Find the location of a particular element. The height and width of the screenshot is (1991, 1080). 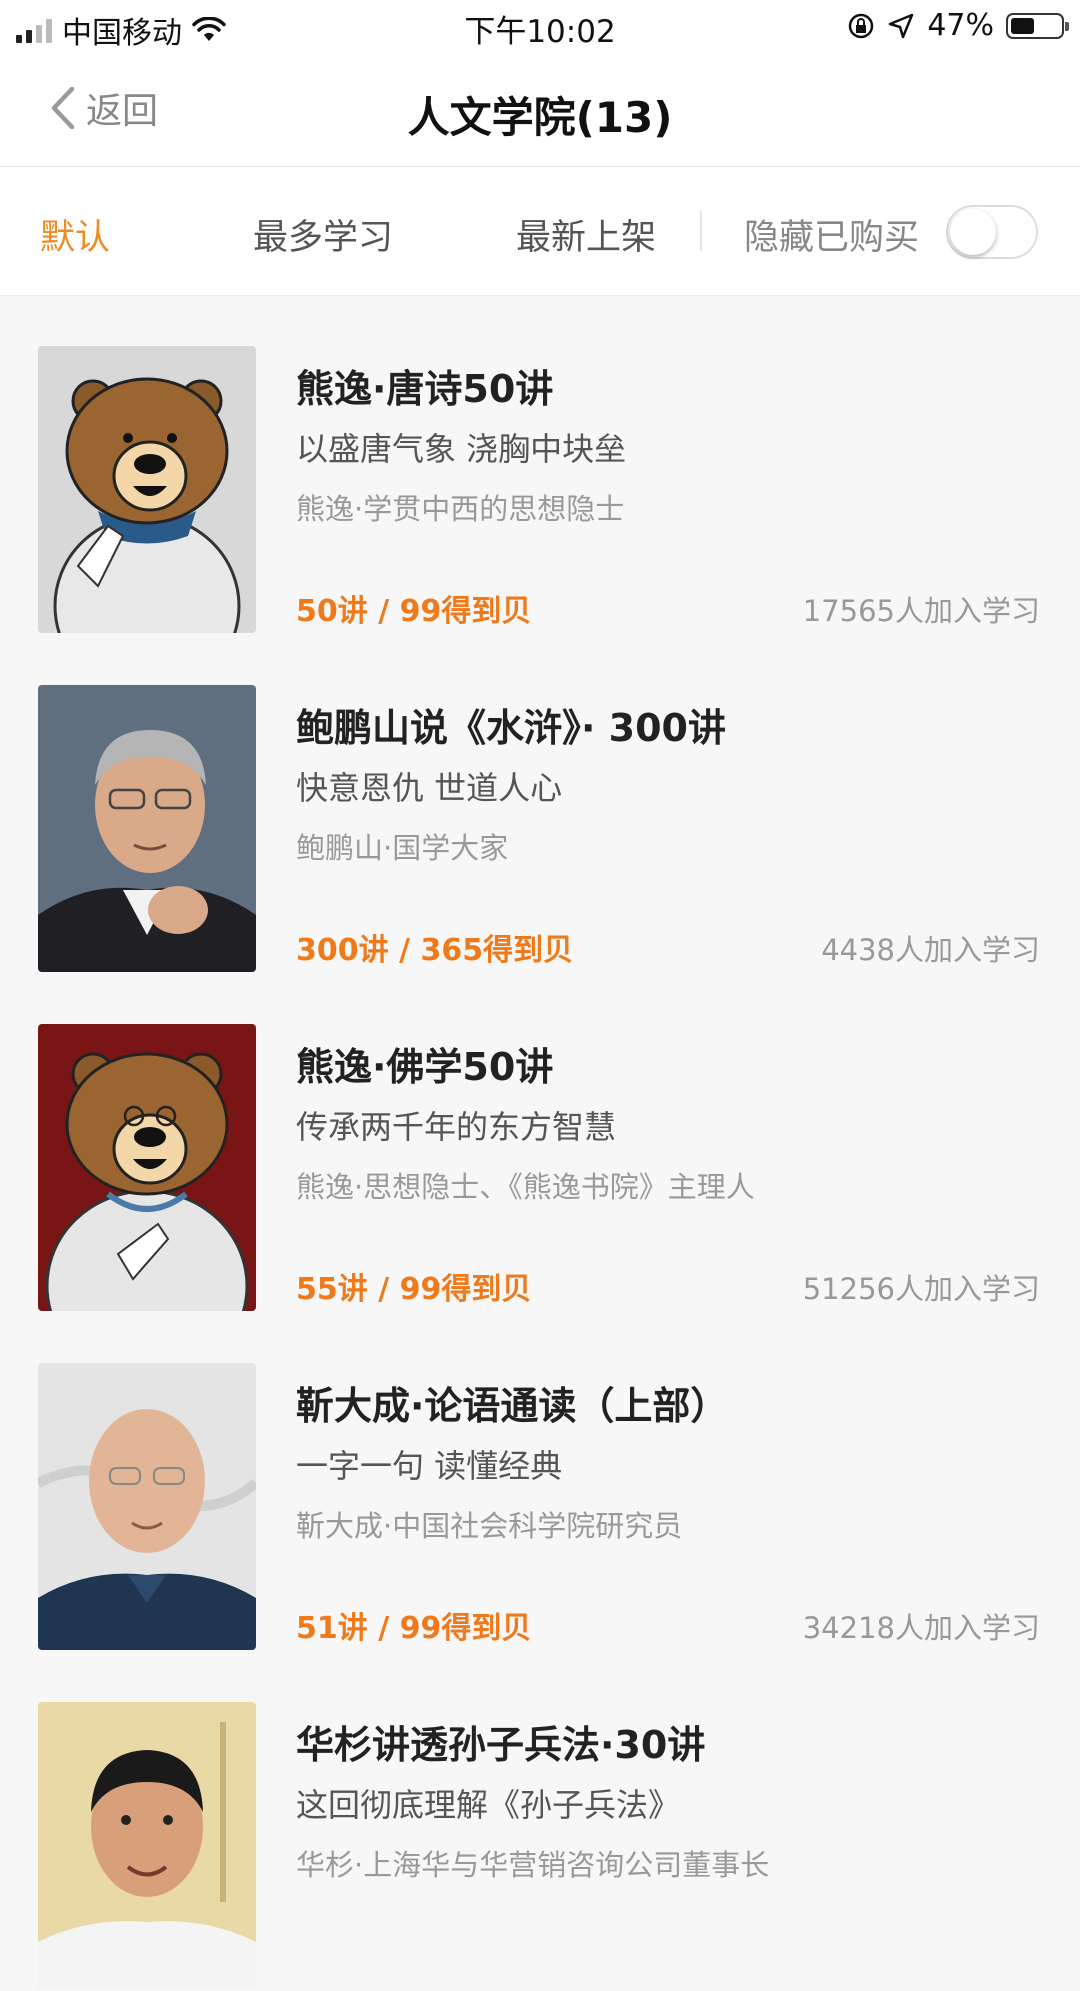

course-subtitle: 一字一句 读懂经典 is located at coordinates (429, 1466).